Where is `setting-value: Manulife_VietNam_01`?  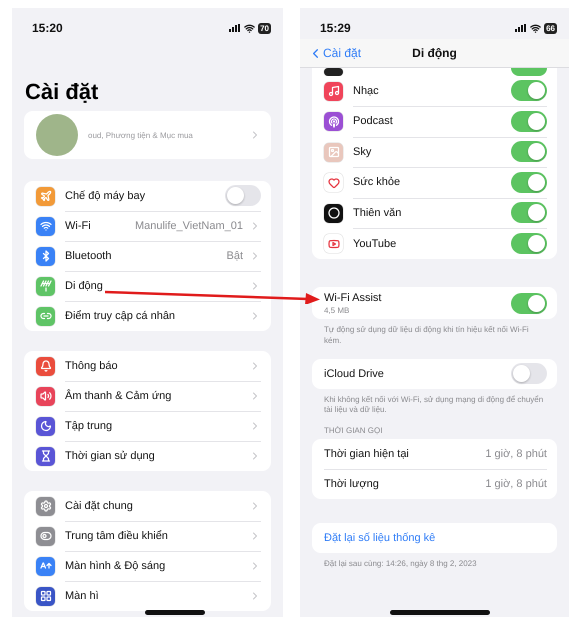 setting-value: Manulife_VietNam_01 is located at coordinates (188, 226).